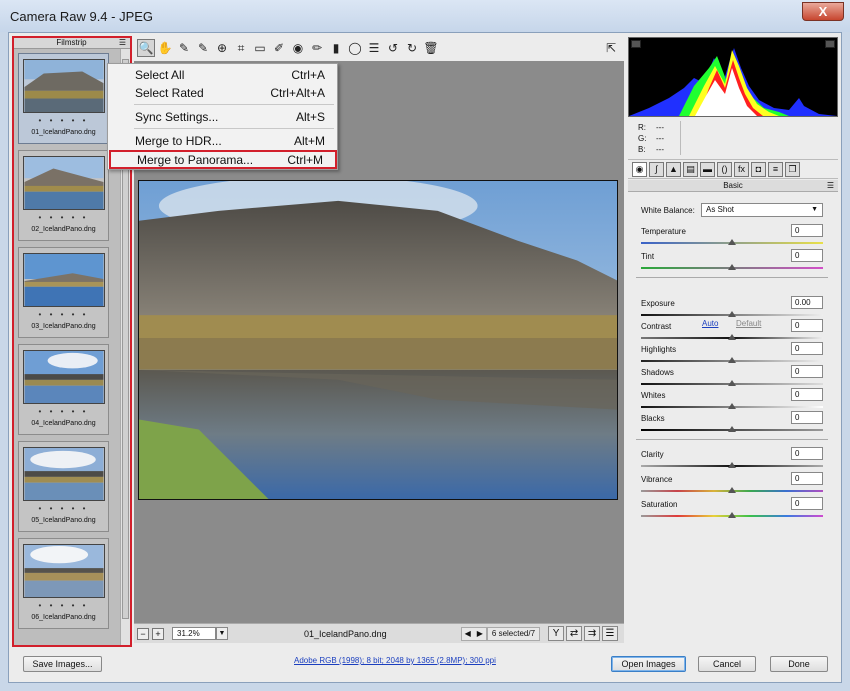  What do you see at coordinates (830, 185) in the screenshot?
I see `basic-panel-menu-icon: ☰` at bounding box center [830, 185].